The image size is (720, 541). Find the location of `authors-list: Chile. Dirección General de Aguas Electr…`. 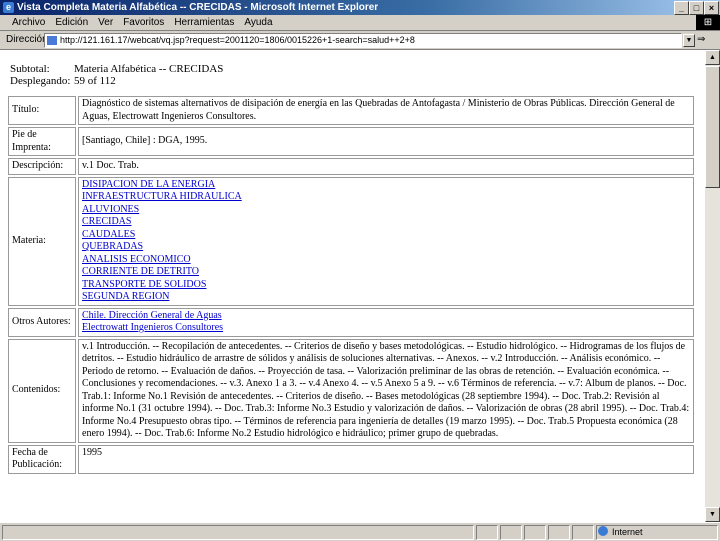

authors-list: Chile. Dirección General de Aguas Electr… is located at coordinates (386, 322).